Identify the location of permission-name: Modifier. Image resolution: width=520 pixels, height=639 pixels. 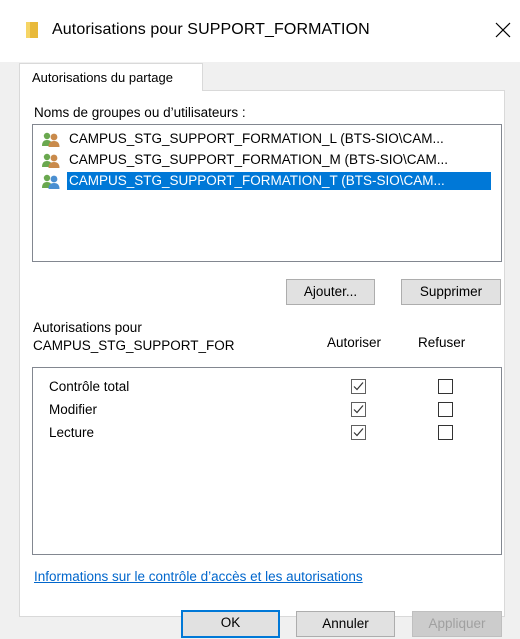
(73, 409).